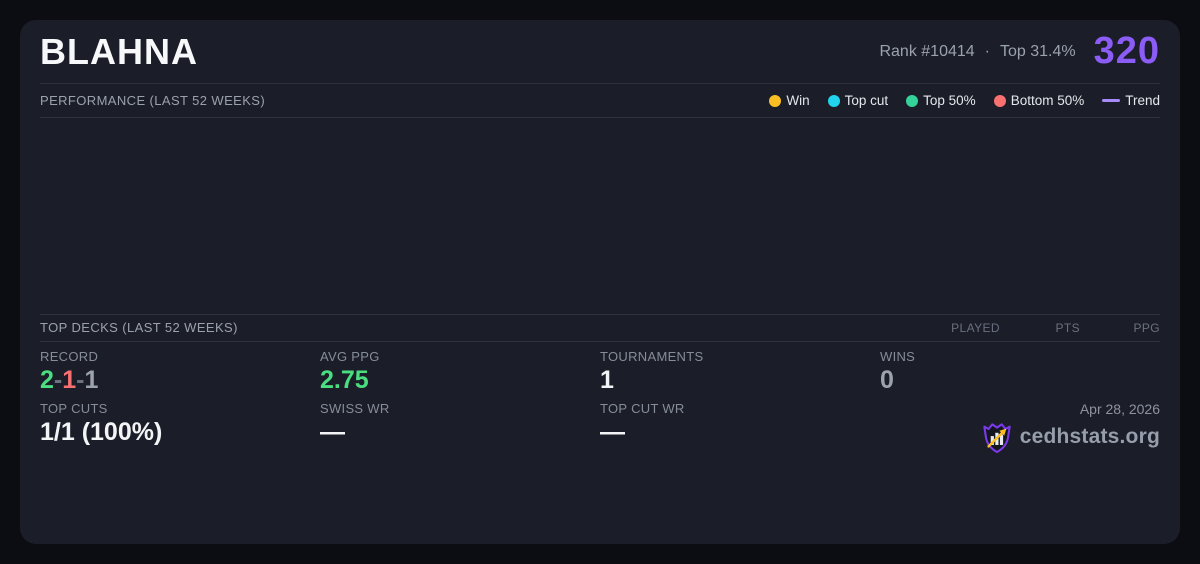  What do you see at coordinates (460, 473) in the screenshot?
I see `stat-swiss-wr: SWISS WR —` at bounding box center [460, 473].